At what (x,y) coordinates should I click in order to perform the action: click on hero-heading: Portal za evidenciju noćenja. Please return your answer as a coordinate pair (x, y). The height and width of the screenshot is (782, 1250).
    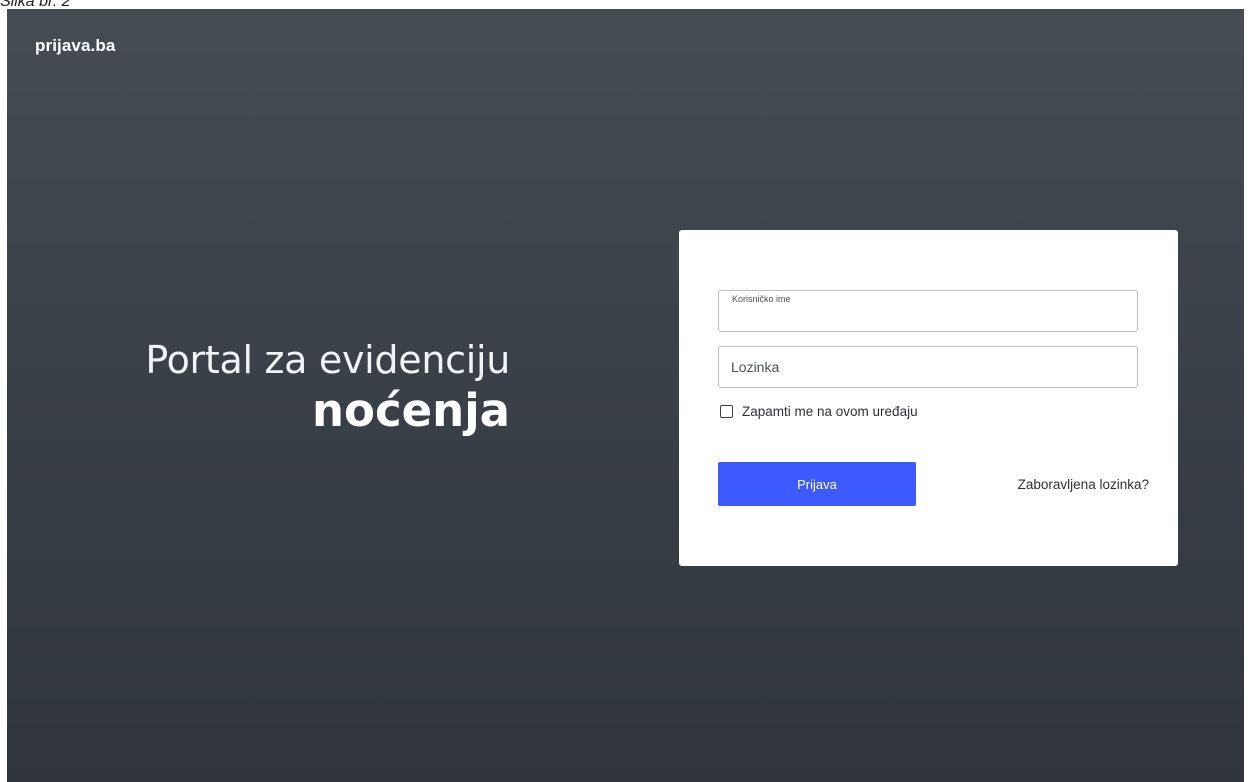
    Looking at the image, I should click on (327, 388).